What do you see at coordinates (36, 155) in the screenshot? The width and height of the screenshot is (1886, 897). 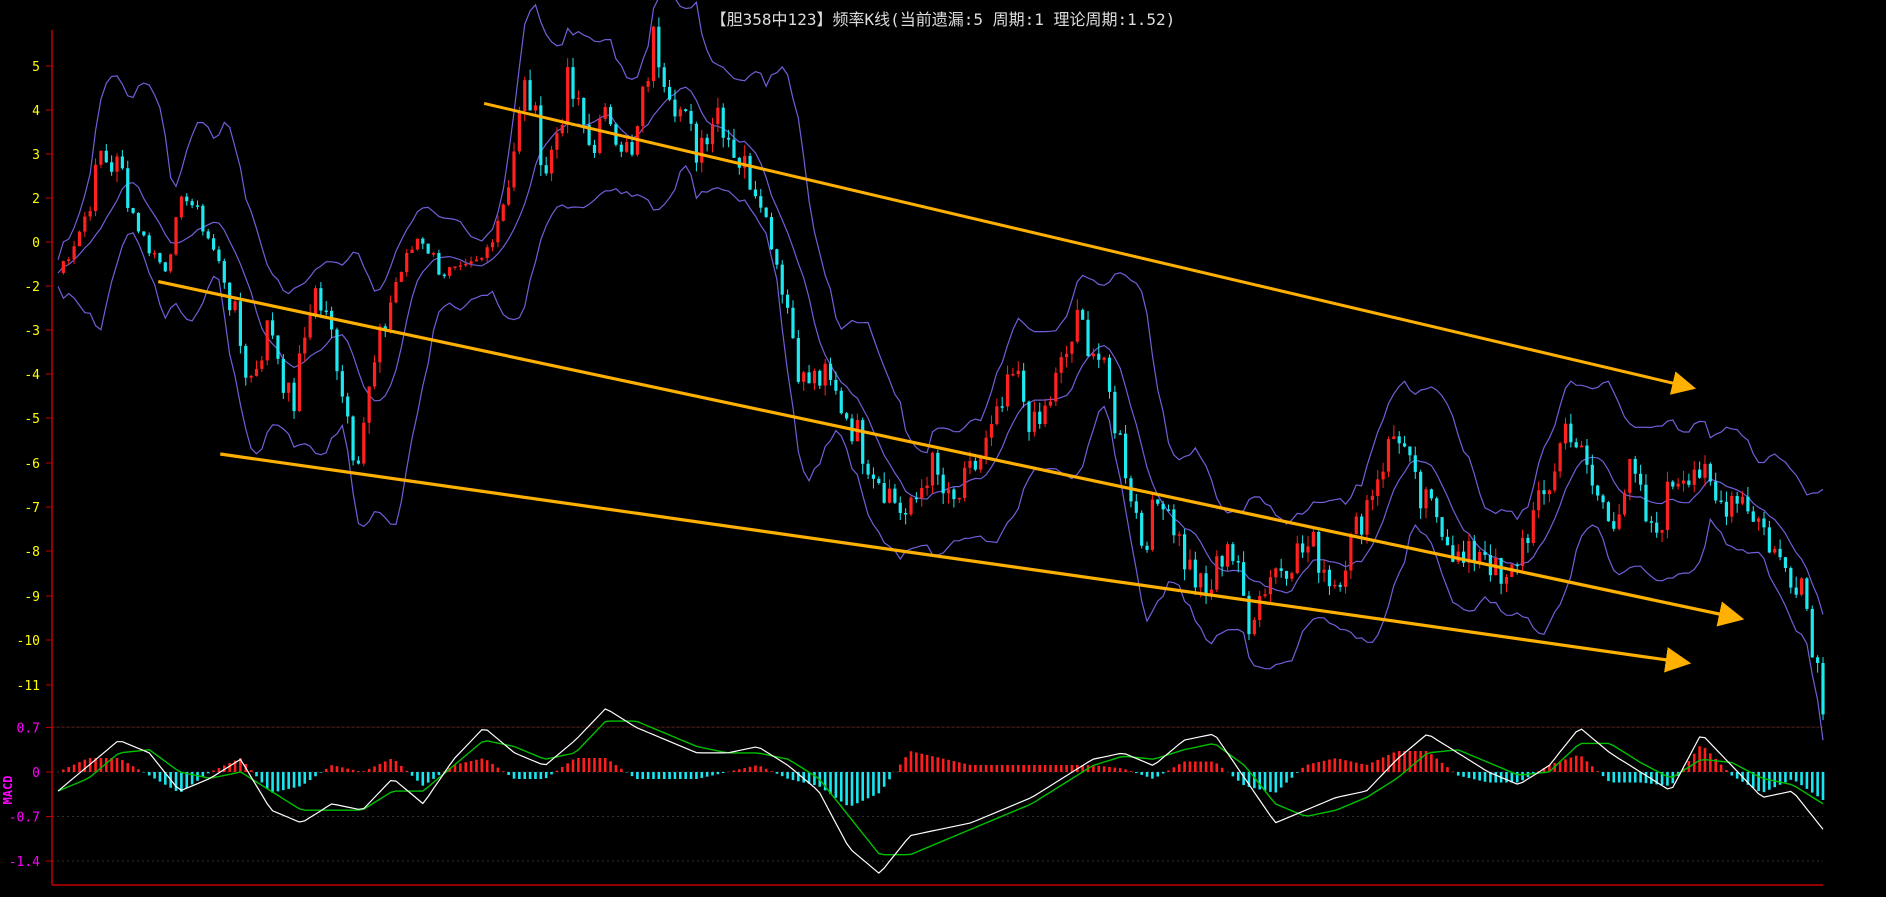 I see `y-tick-label: 3` at bounding box center [36, 155].